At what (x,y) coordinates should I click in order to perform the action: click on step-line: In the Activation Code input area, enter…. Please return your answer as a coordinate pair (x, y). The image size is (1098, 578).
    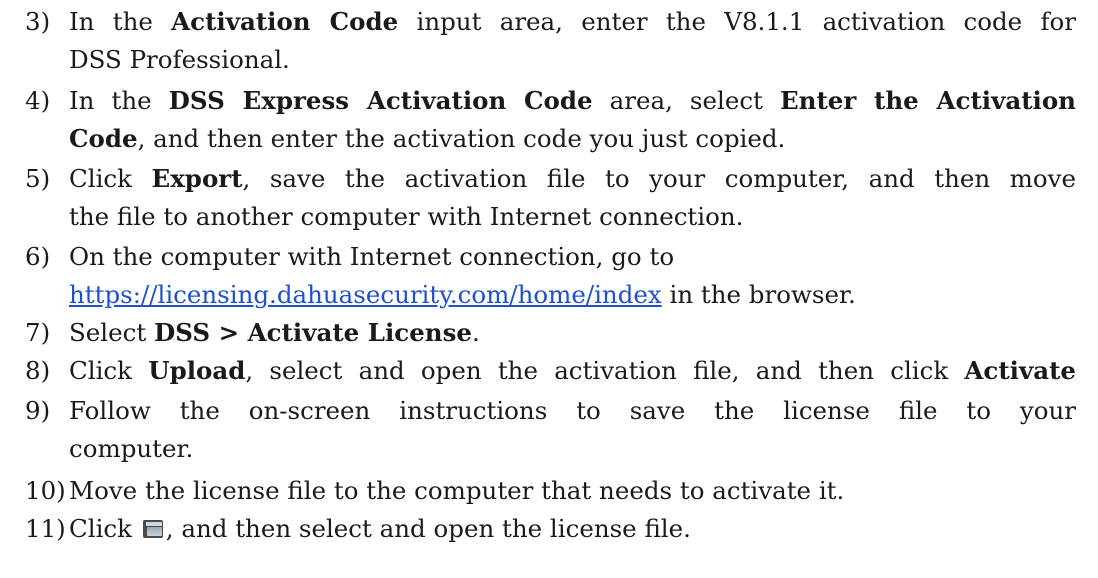
    Looking at the image, I should click on (573, 21).